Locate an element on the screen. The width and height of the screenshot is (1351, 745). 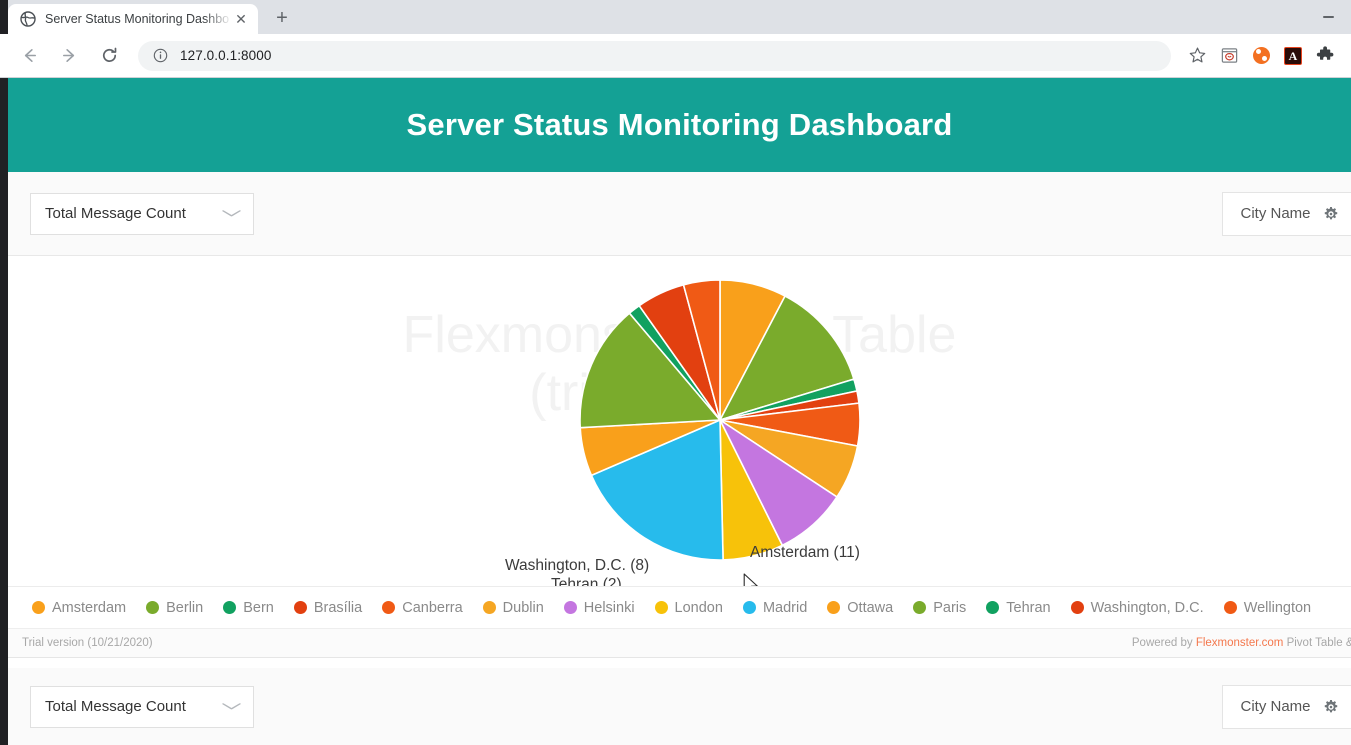
window-left-edge is located at coordinates (4, 17).